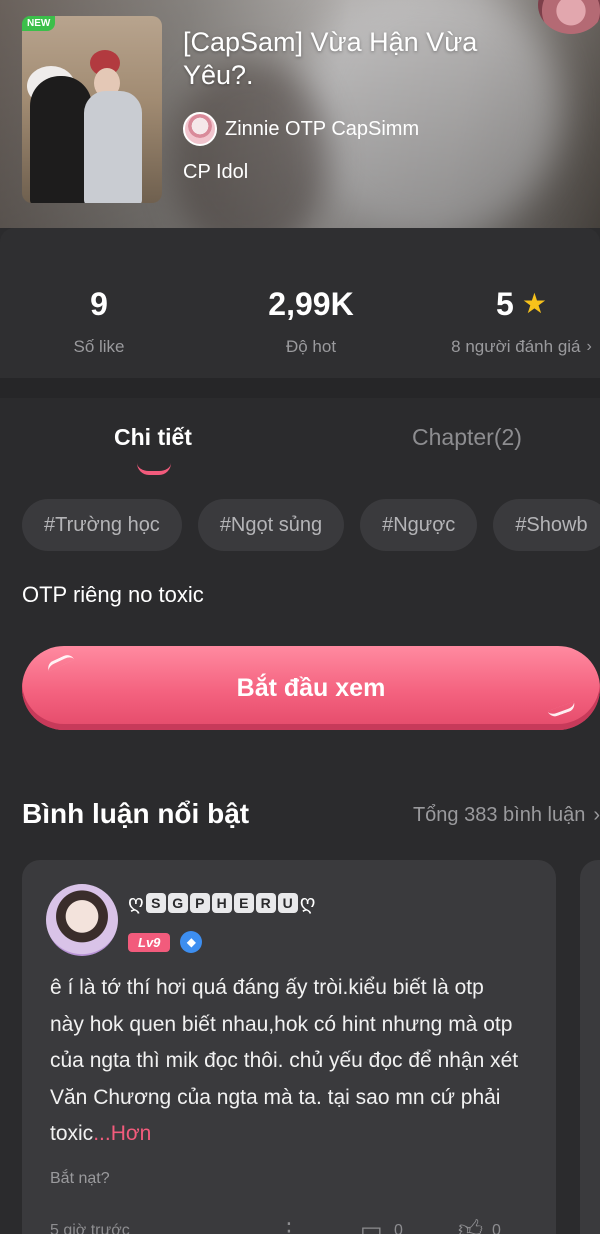  What do you see at coordinates (265, 902) in the screenshot?
I see `username-letter: R` at bounding box center [265, 902].